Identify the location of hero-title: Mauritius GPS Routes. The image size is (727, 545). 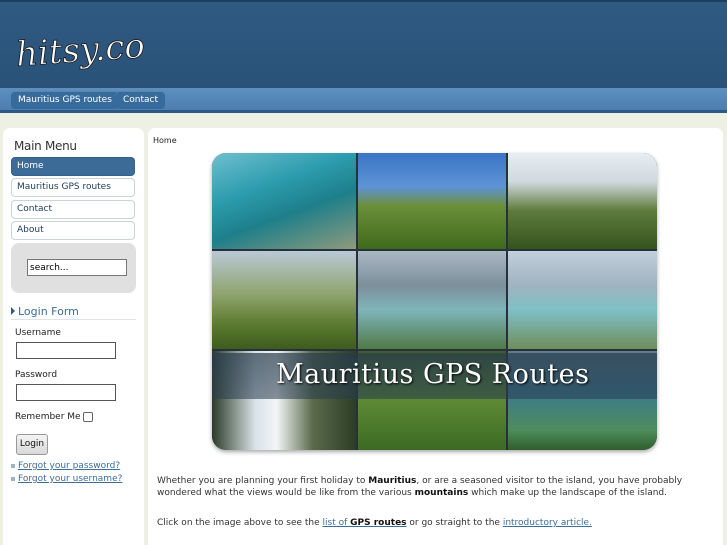
(433, 374).